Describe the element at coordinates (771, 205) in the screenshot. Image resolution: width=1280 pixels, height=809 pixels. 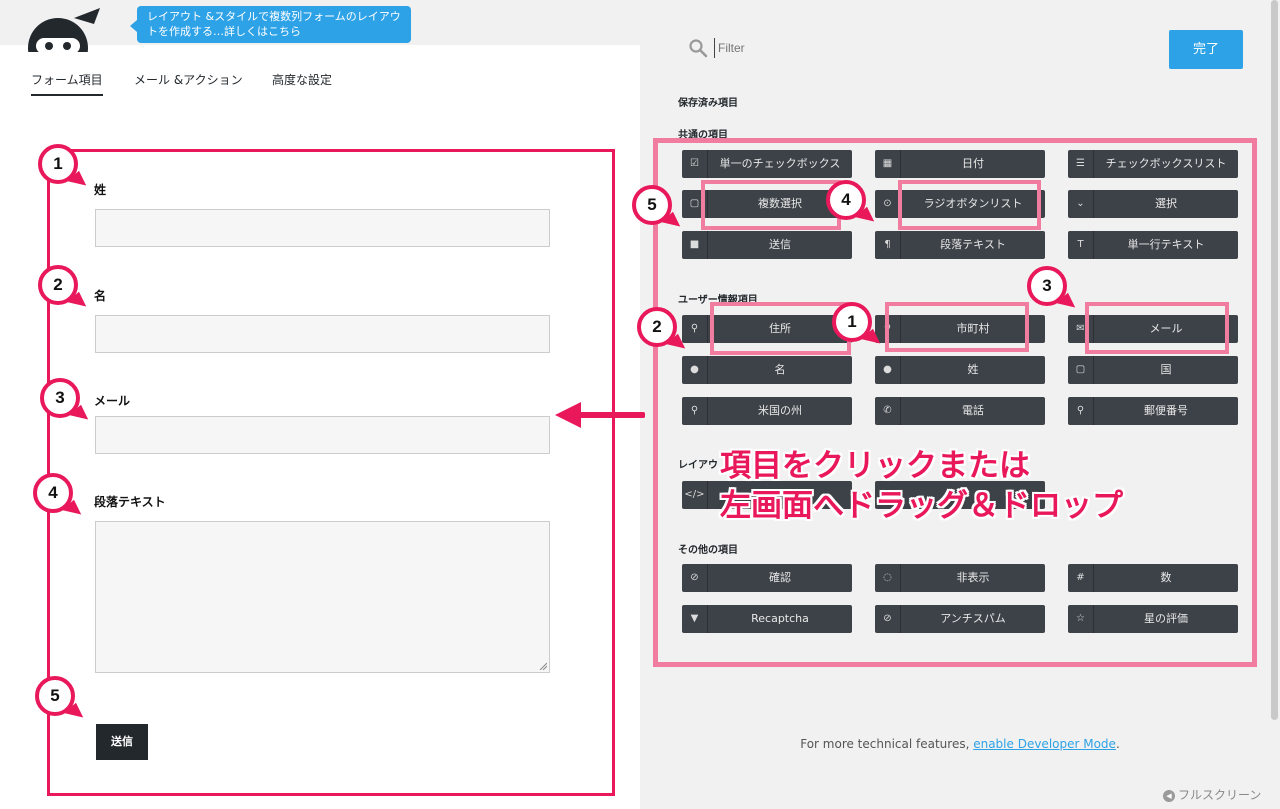
I see `highlight-multi-select` at that location.